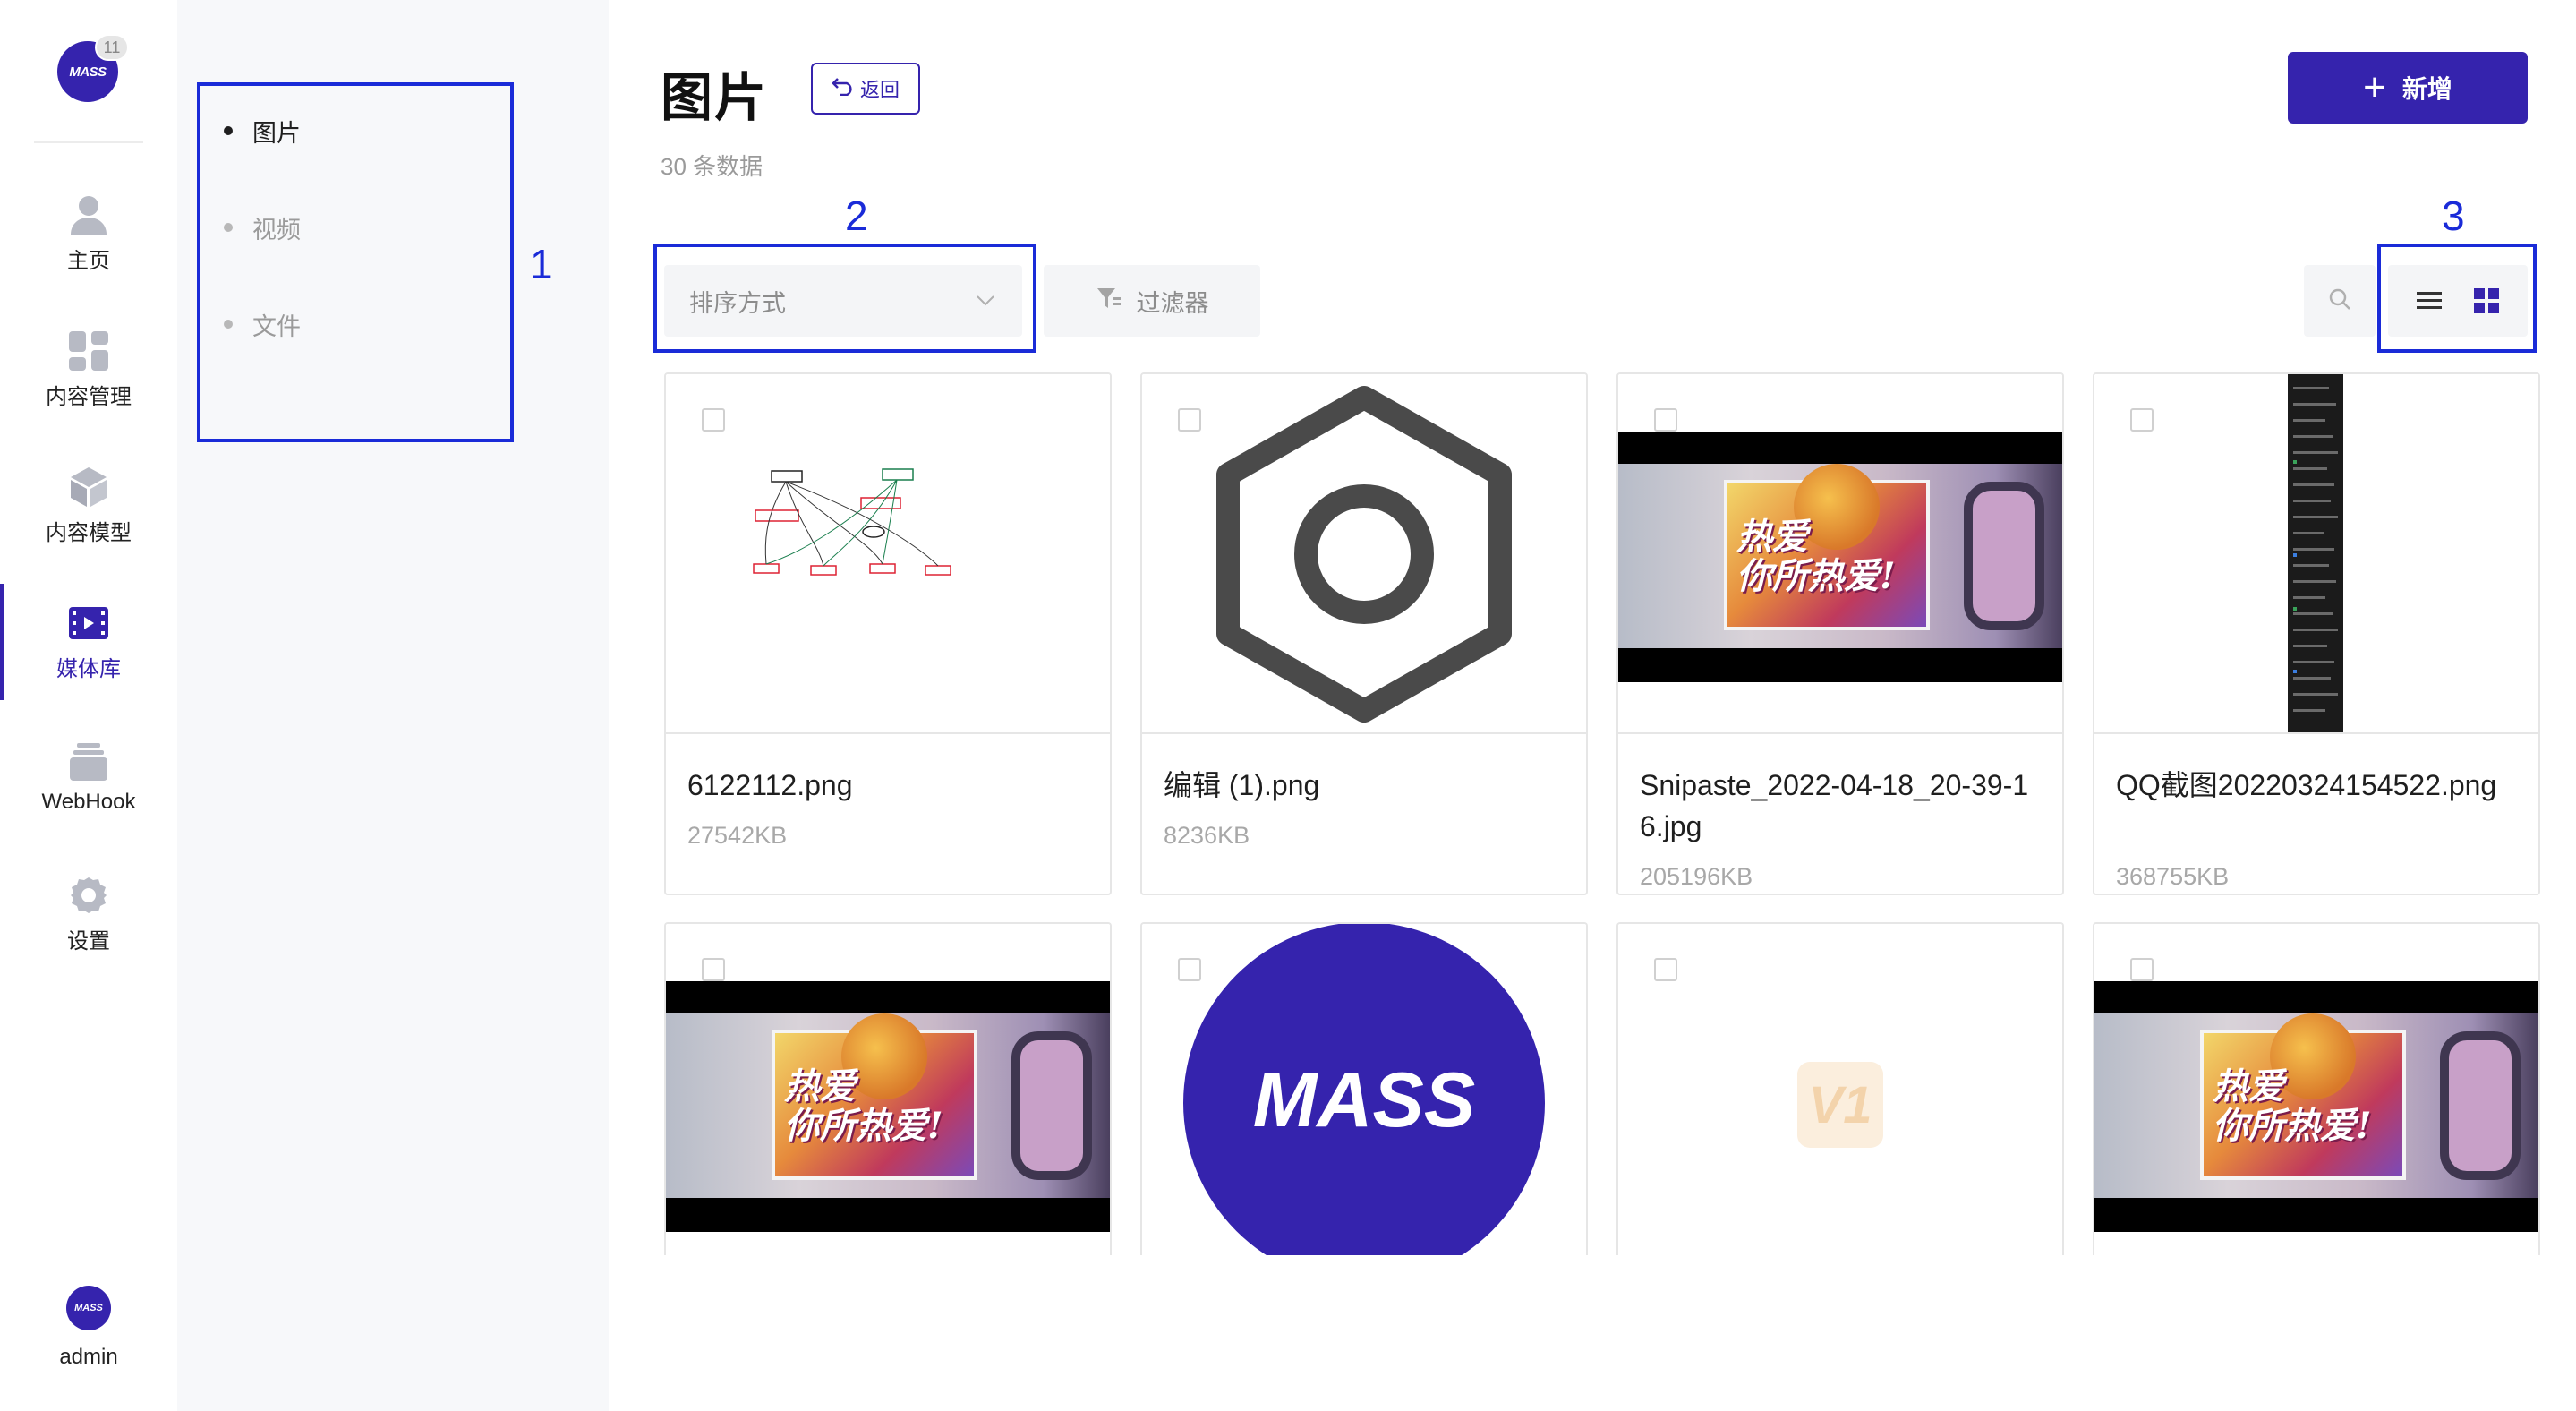  Describe the element at coordinates (1207, 835) in the screenshot. I see `file-size: 8236KB` at that location.